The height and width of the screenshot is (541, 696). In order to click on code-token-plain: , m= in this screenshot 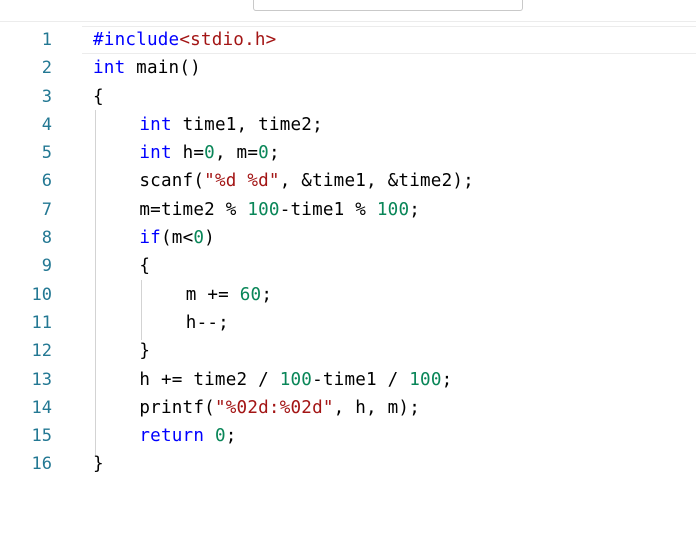, I will do `click(236, 153)`.